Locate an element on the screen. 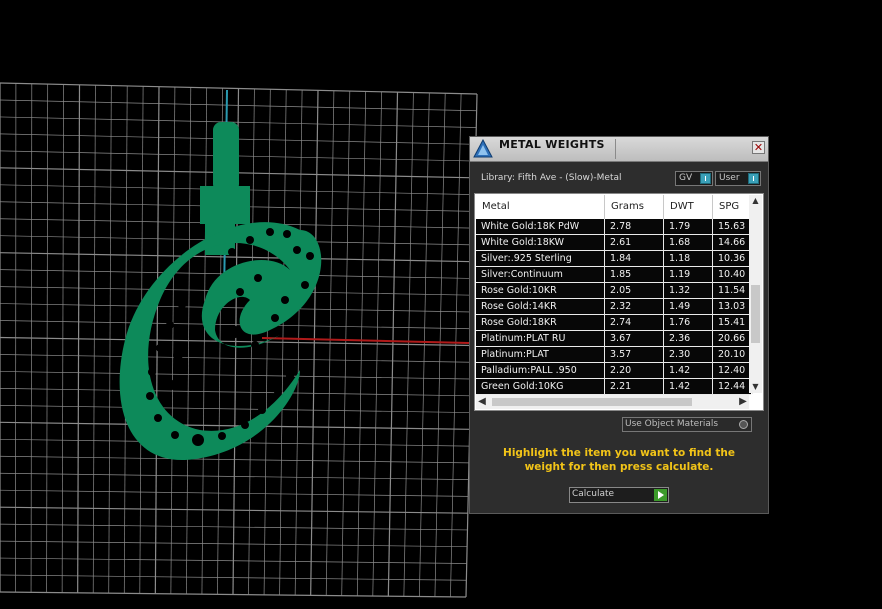 This screenshot has width=882, height=609. cell-spg: 10.36 is located at coordinates (733, 258).